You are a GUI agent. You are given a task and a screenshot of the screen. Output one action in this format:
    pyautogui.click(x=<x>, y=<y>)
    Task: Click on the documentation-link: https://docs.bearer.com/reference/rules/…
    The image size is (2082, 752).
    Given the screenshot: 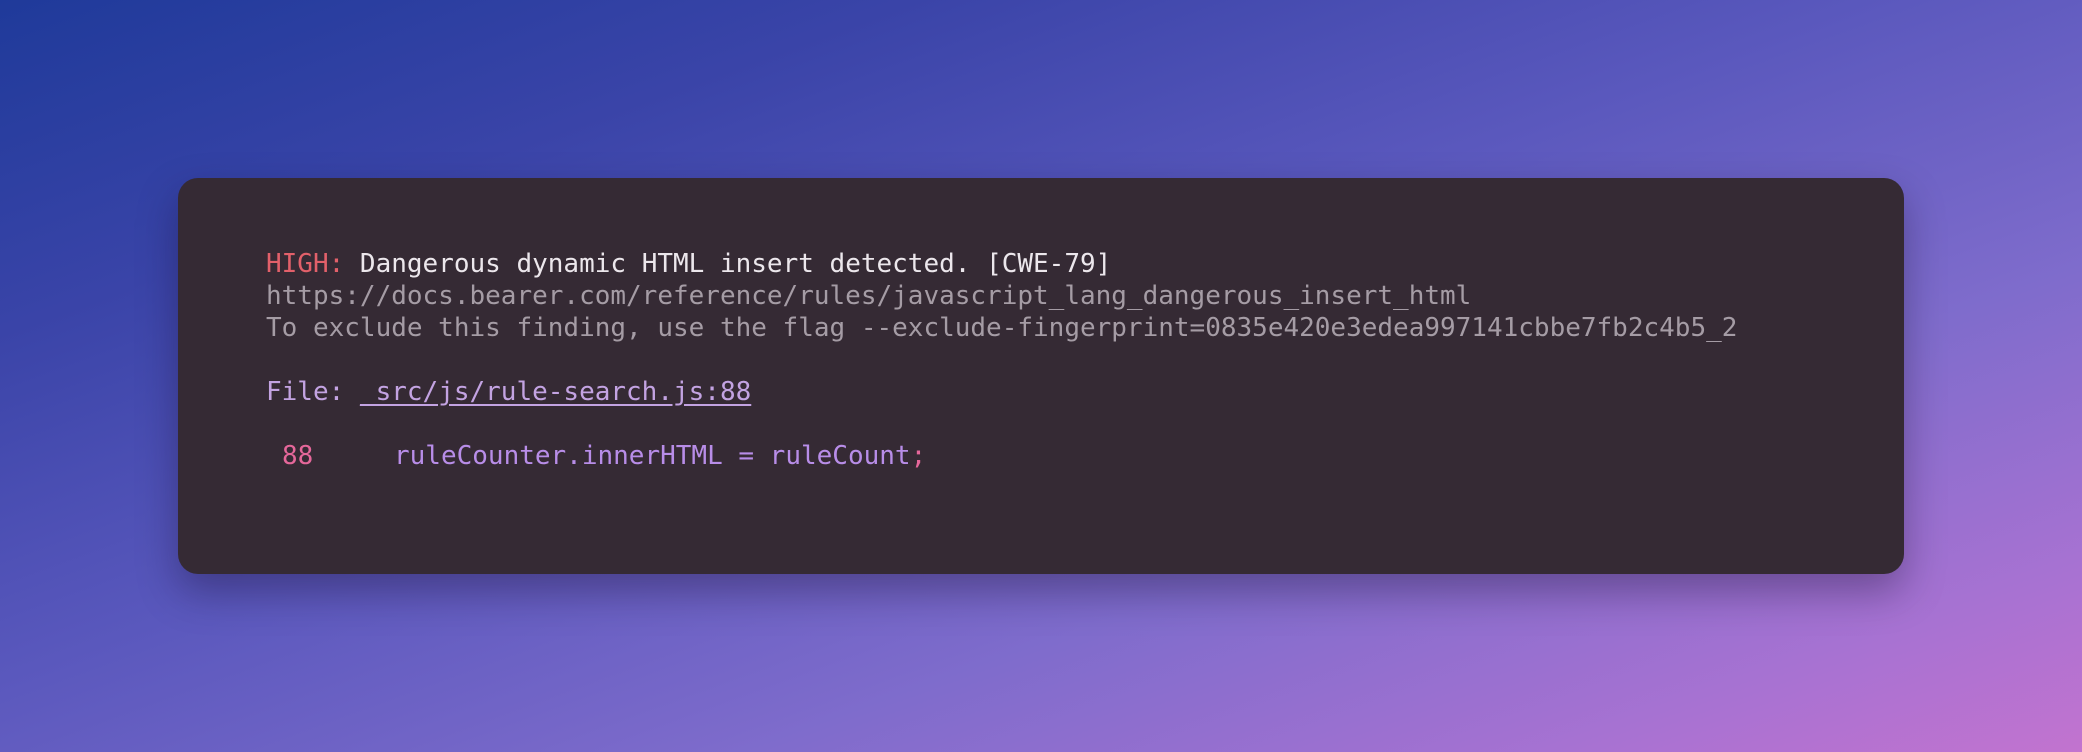 What is the action you would take?
    pyautogui.click(x=1085, y=296)
    